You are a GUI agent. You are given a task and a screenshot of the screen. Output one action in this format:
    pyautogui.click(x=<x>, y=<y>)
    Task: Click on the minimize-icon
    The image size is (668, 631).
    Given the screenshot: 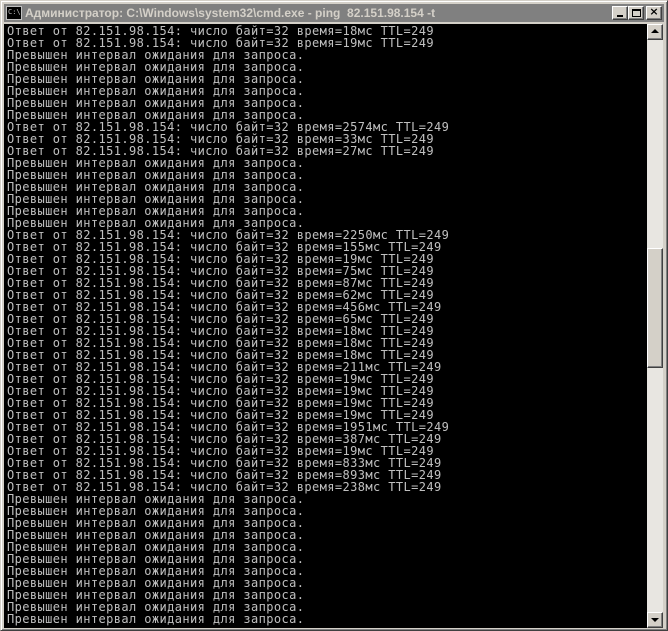 What is the action you would take?
    pyautogui.click(x=620, y=16)
    